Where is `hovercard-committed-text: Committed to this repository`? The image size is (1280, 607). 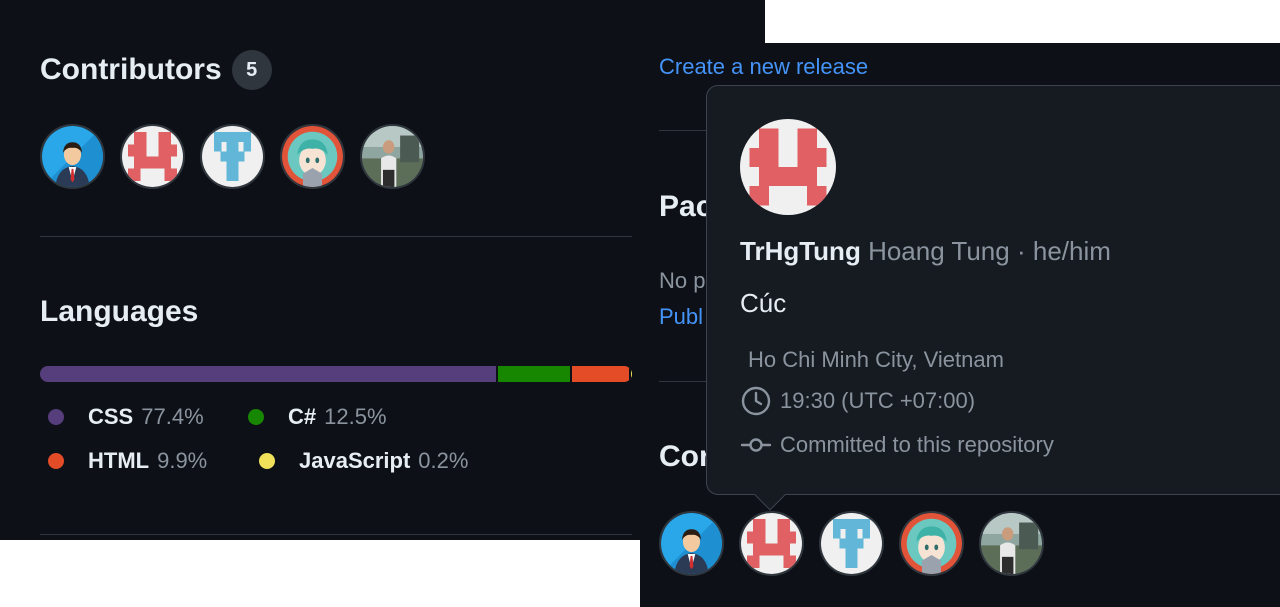
hovercard-committed-text: Committed to this repository is located at coordinates (917, 444).